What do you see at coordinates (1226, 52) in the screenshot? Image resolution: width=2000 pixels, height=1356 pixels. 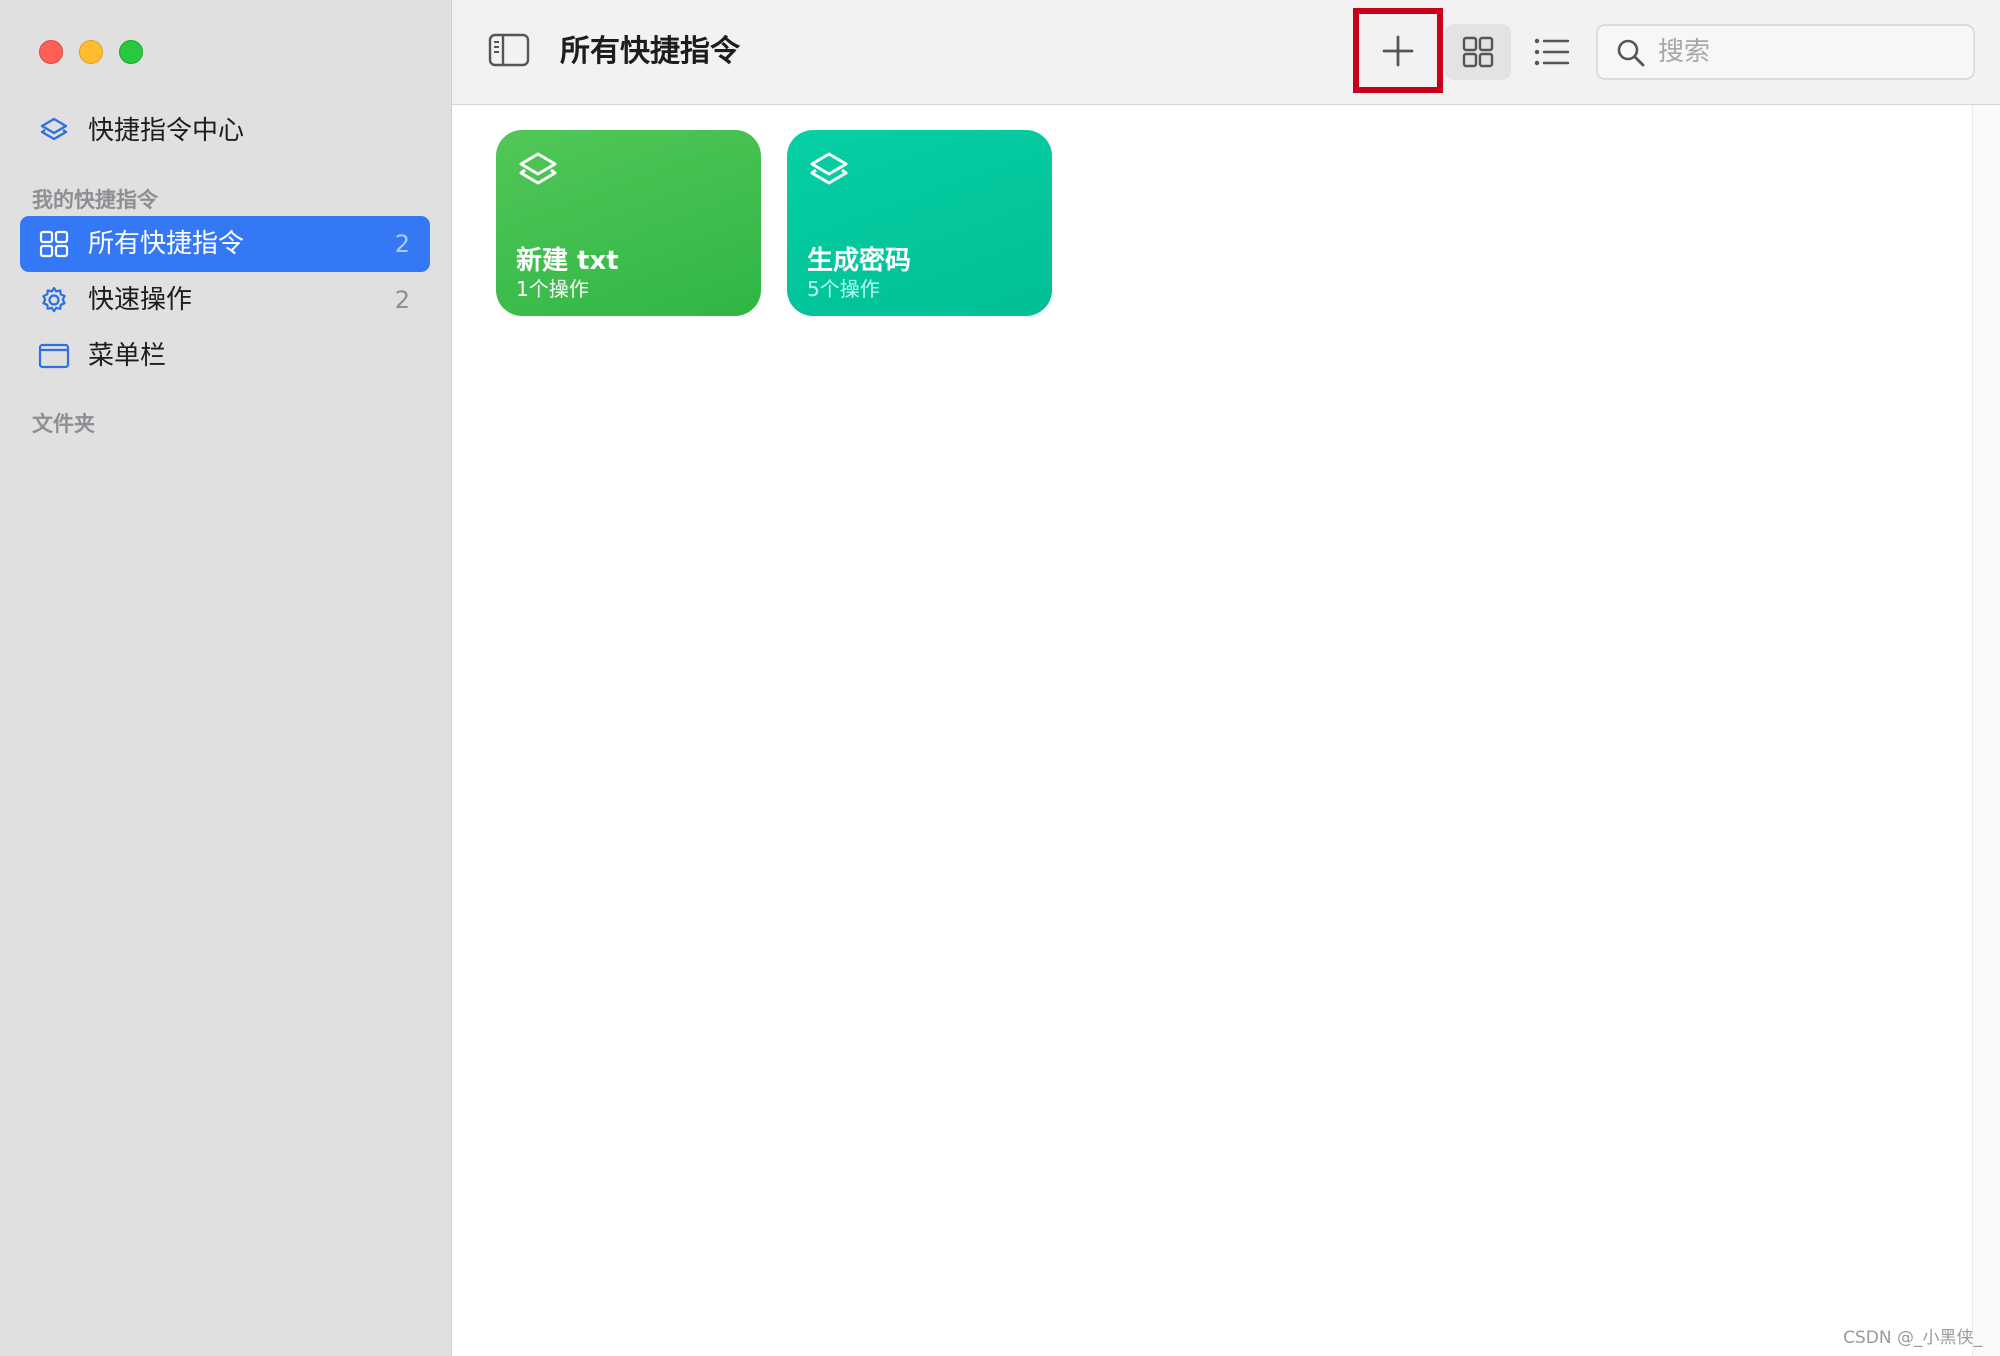 I see `toolbar: 所有快捷指令` at bounding box center [1226, 52].